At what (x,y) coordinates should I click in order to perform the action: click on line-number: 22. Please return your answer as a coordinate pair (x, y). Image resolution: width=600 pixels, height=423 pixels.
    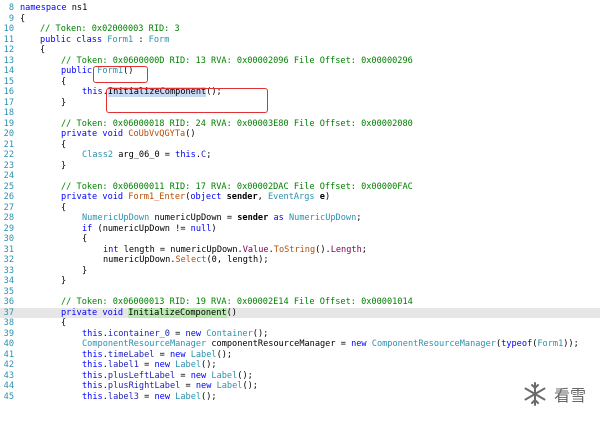
    Looking at the image, I should click on (8, 155).